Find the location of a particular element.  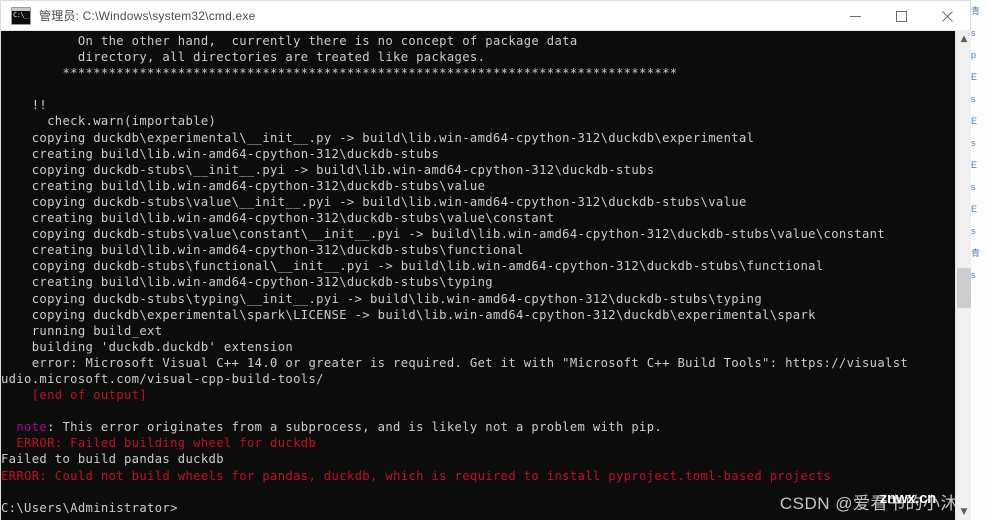

cmd-console-icon-label: C:\_ is located at coordinates (20, 14).